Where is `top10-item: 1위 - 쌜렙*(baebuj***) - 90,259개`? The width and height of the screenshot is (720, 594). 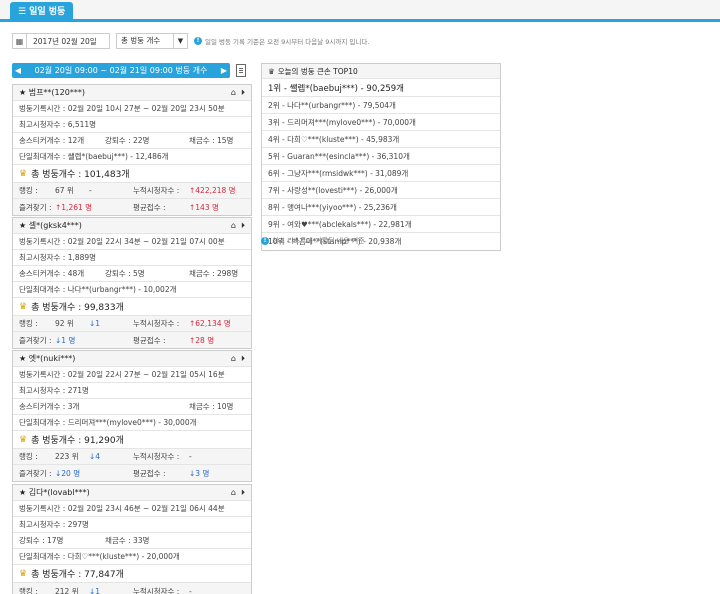 top10-item: 1위 - 쌜렙*(baebuj***) - 90,259개 is located at coordinates (381, 88).